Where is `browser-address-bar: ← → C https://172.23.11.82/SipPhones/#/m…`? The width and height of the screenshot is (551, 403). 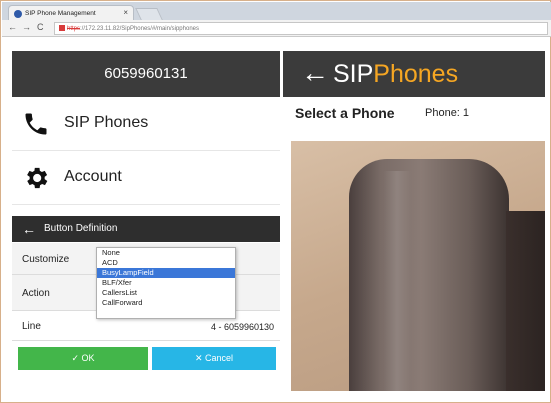 browser-address-bar: ← → C https://172.23.11.82/SipPhones/#/m… is located at coordinates (276, 28).